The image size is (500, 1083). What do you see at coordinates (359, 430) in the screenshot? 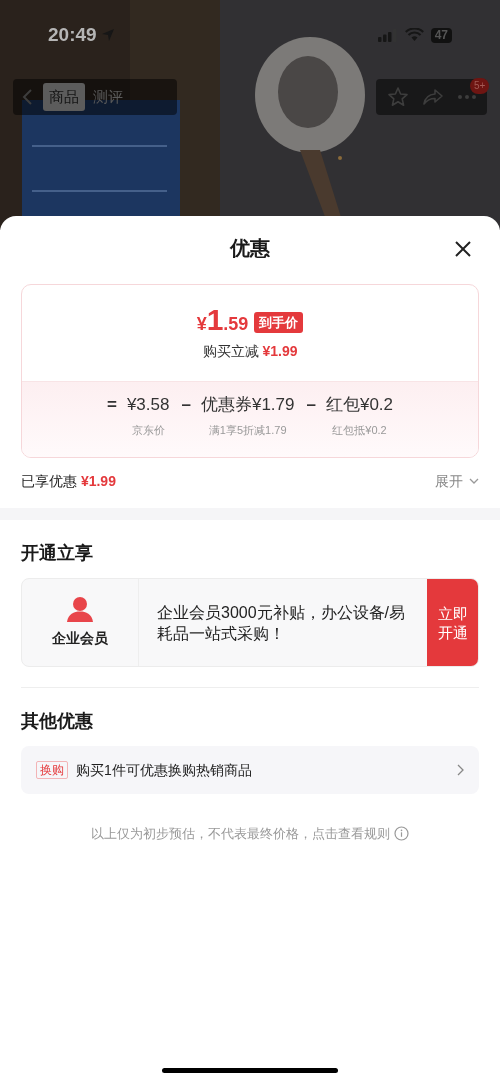
I see `breakdown-caption: 红包抵¥0.2` at bounding box center [359, 430].